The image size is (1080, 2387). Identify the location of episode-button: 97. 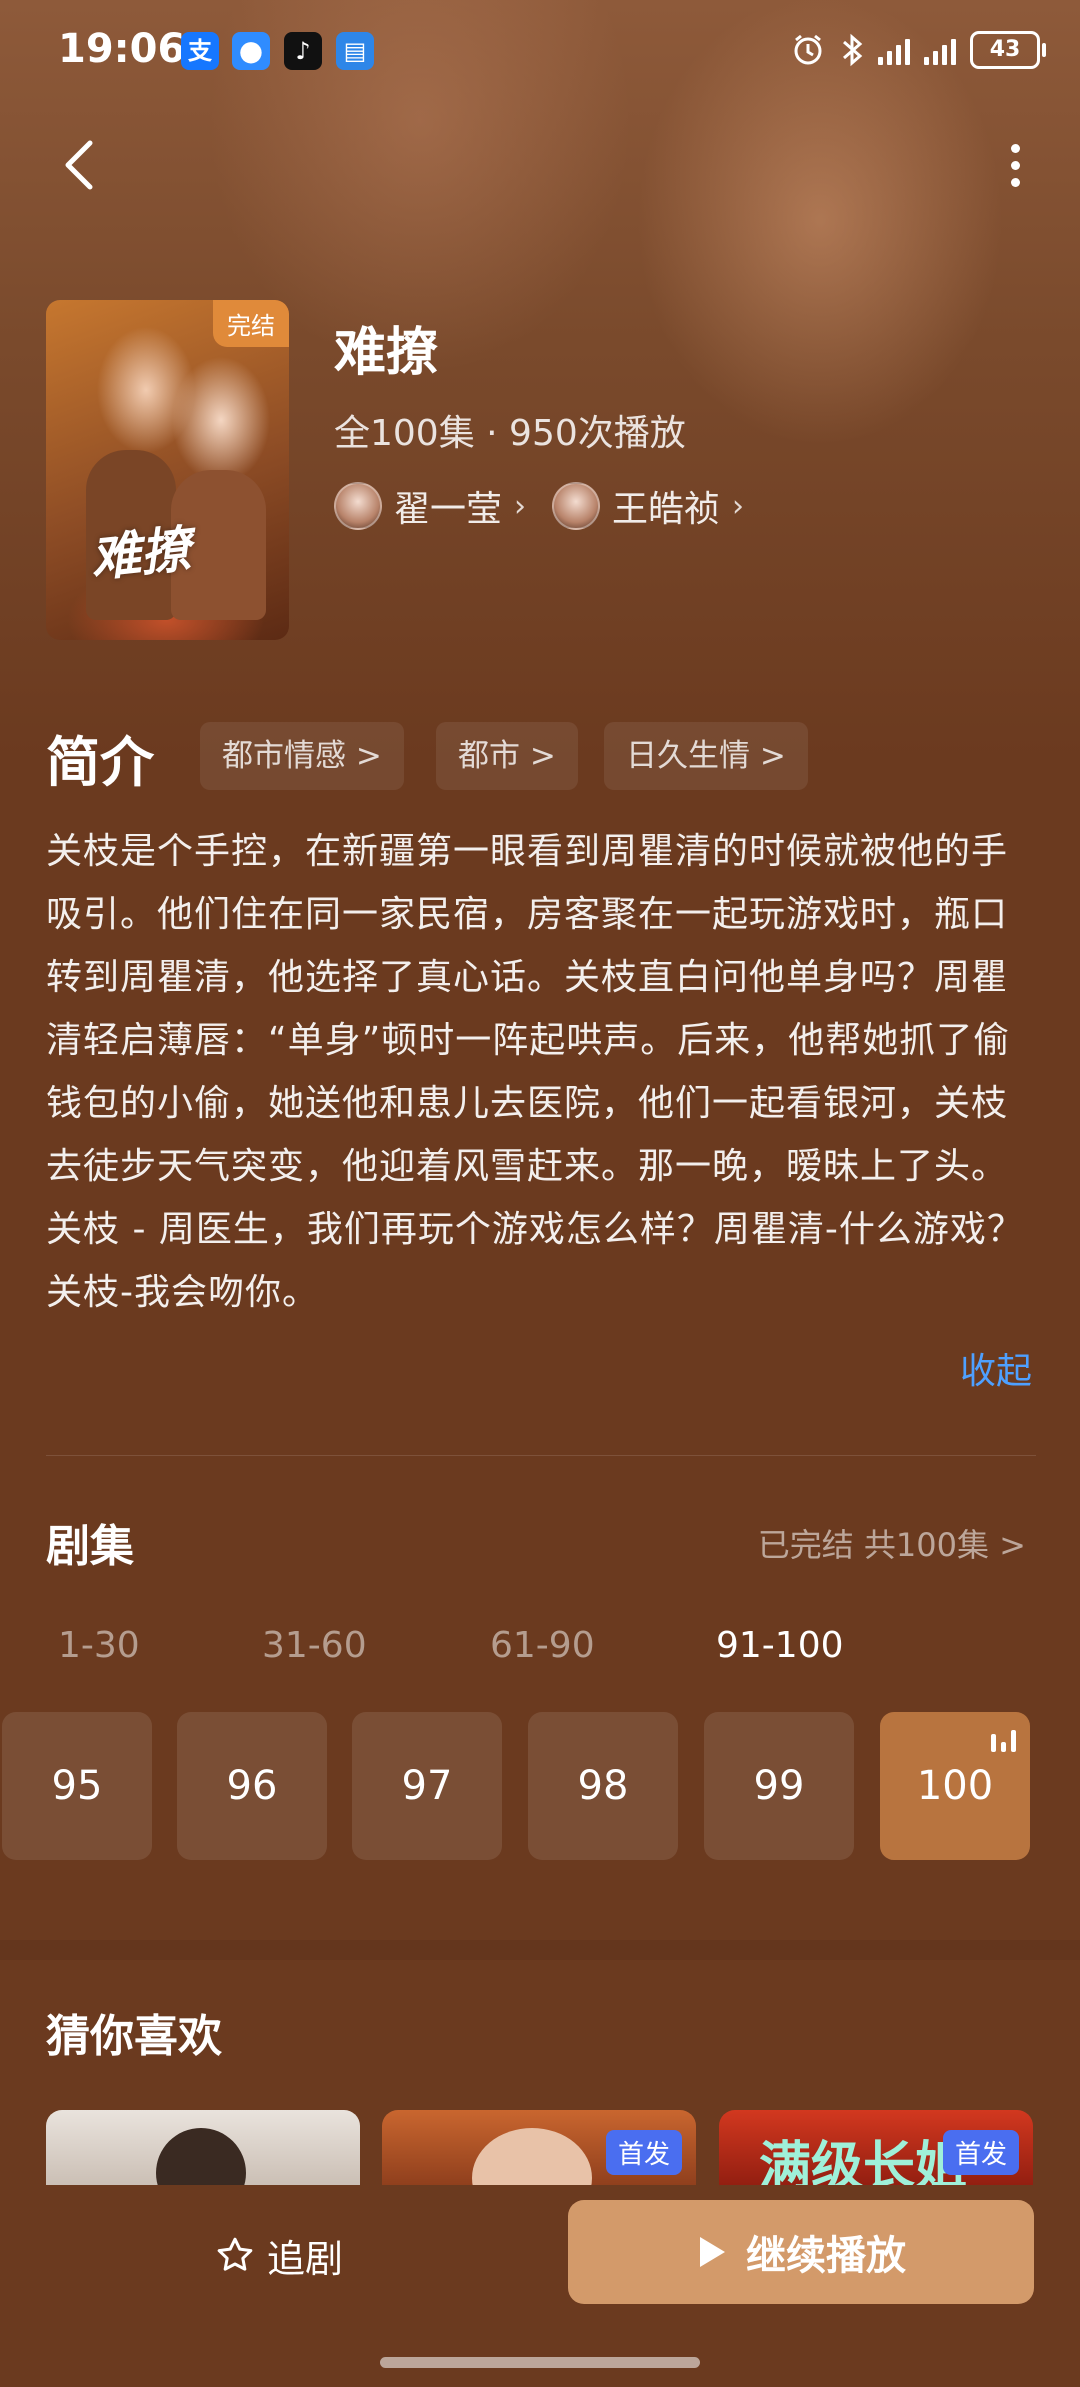
(427, 1786).